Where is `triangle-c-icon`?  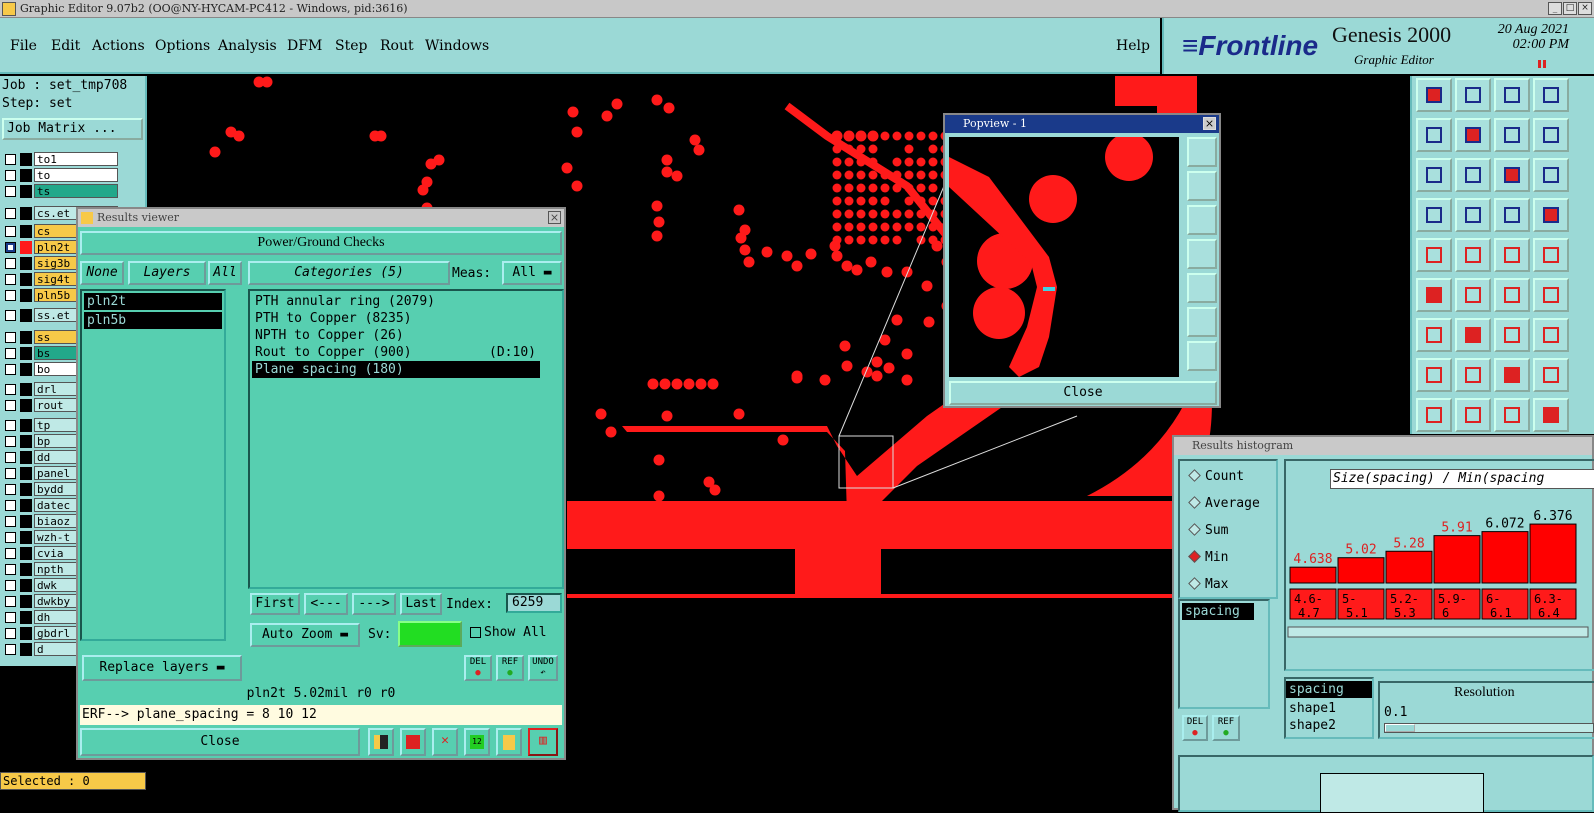 triangle-c-icon is located at coordinates (1512, 415).